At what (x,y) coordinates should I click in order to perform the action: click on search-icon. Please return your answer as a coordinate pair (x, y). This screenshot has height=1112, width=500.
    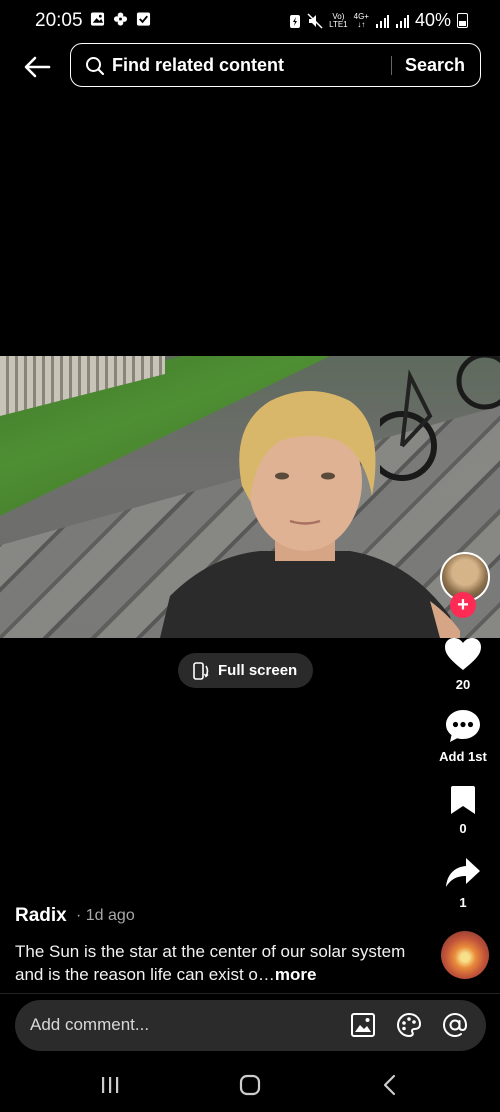
    Looking at the image, I should click on (95, 66).